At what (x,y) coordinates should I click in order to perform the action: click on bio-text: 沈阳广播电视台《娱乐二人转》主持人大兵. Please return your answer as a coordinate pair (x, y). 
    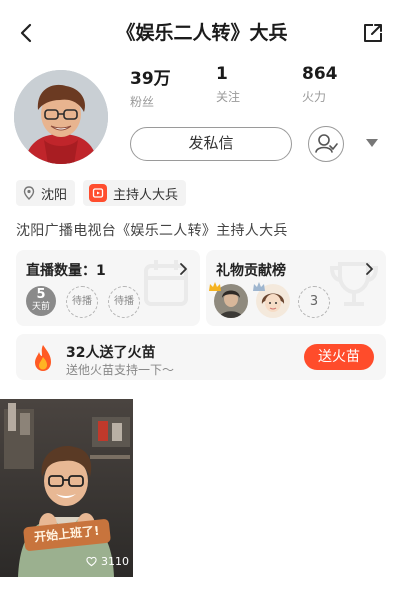
    Looking at the image, I should click on (152, 231).